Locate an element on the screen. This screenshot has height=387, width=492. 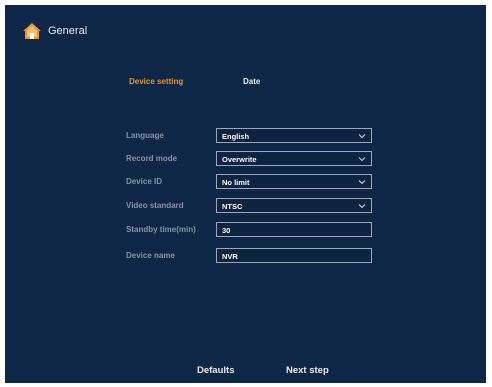
standby-time-value: 30 is located at coordinates (226, 230).